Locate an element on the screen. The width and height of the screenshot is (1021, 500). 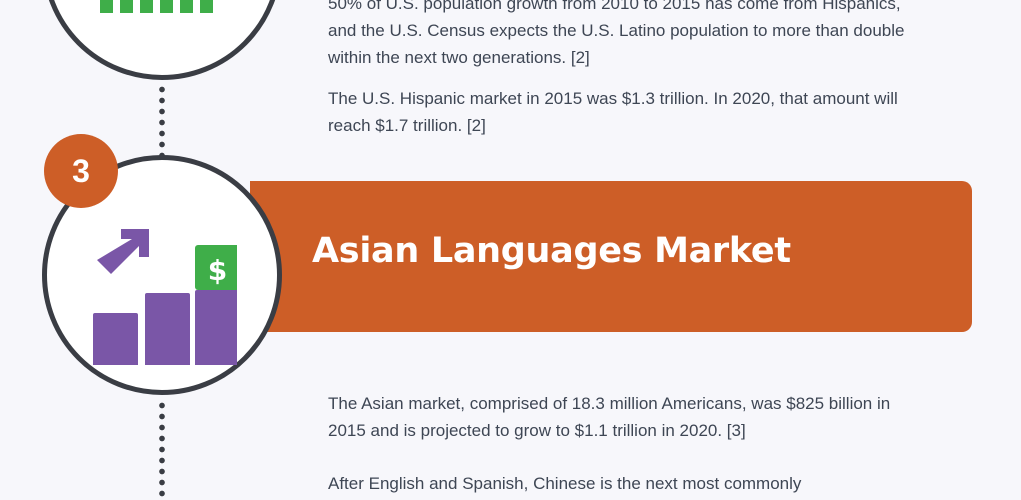
dollar-sign: $ is located at coordinates (217, 270).